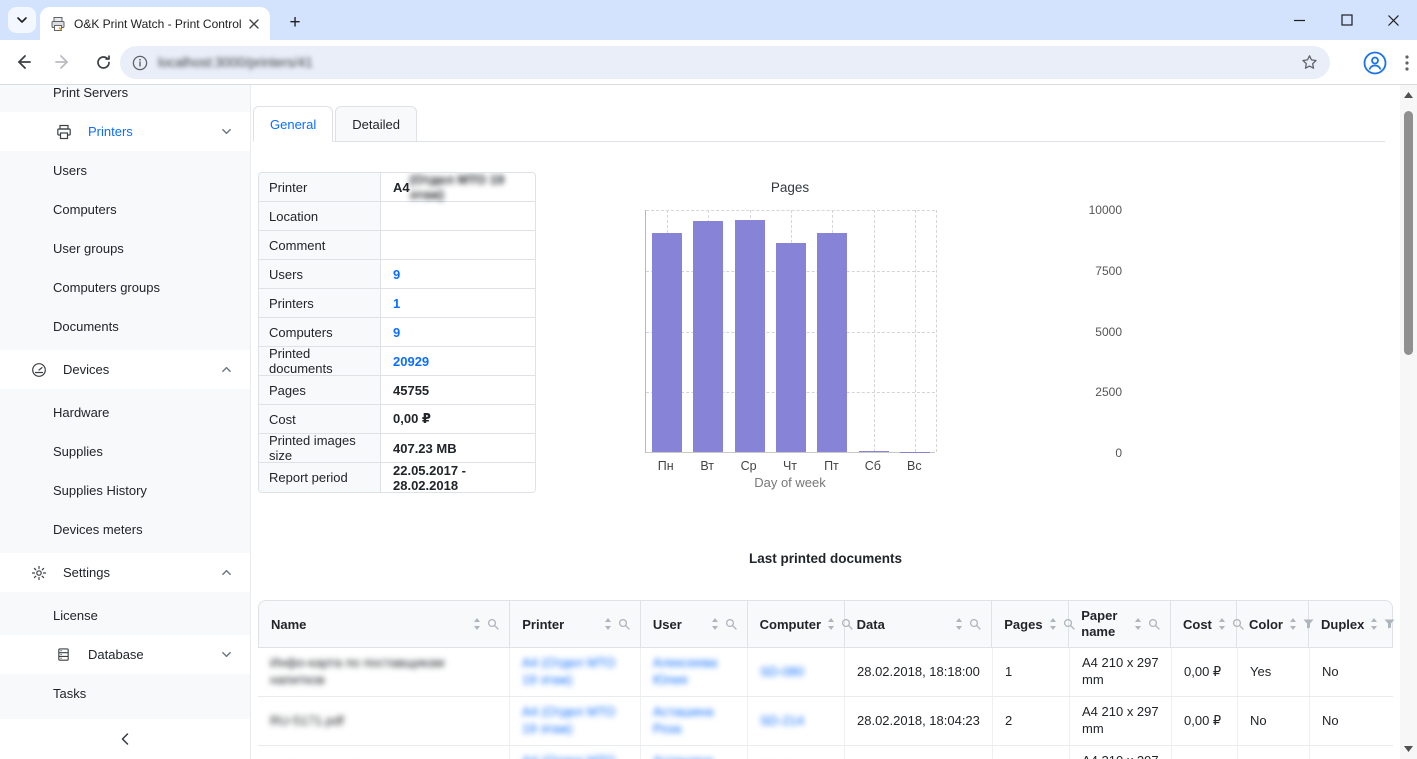 This screenshot has height=759, width=1417. I want to click on x-tick-label: Пт, so click(831, 466).